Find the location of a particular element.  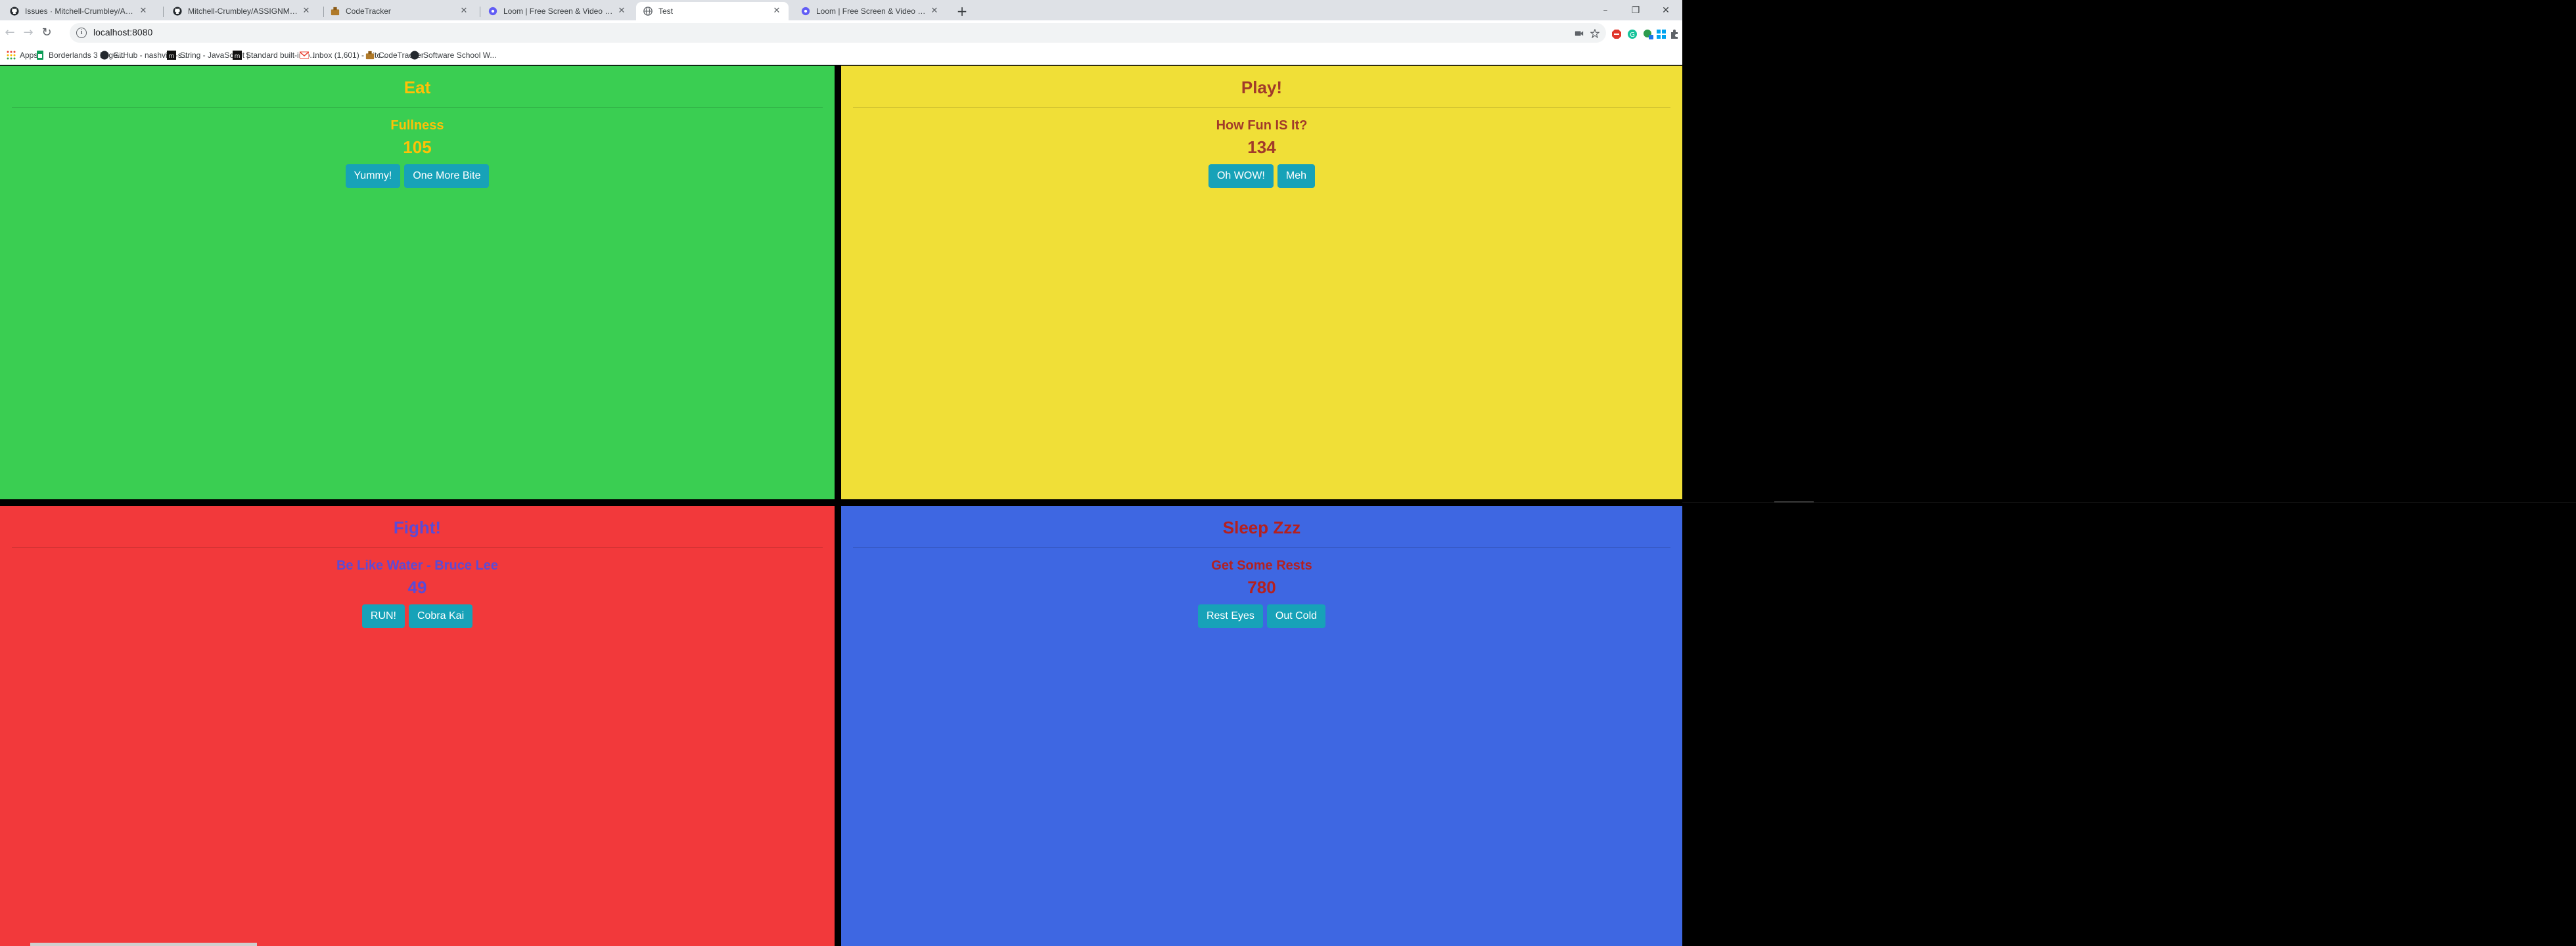

stat-value: 780 is located at coordinates (1262, 587).